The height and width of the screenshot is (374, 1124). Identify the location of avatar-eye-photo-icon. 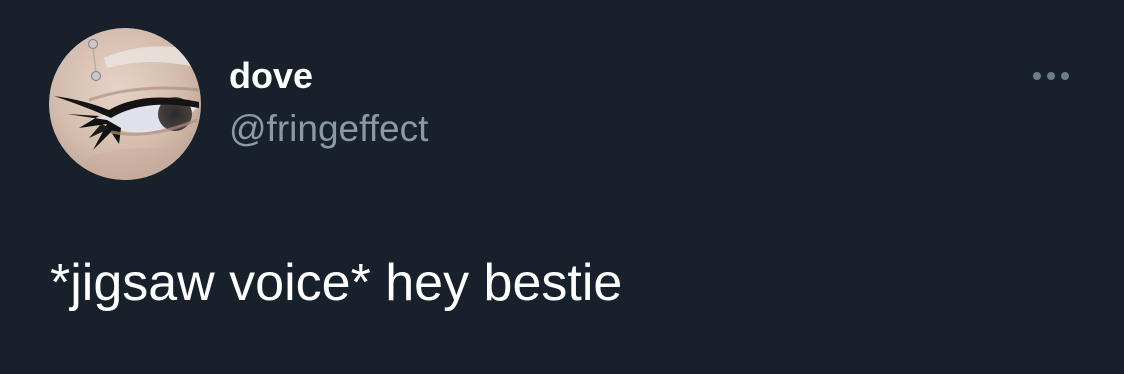
(125, 104).